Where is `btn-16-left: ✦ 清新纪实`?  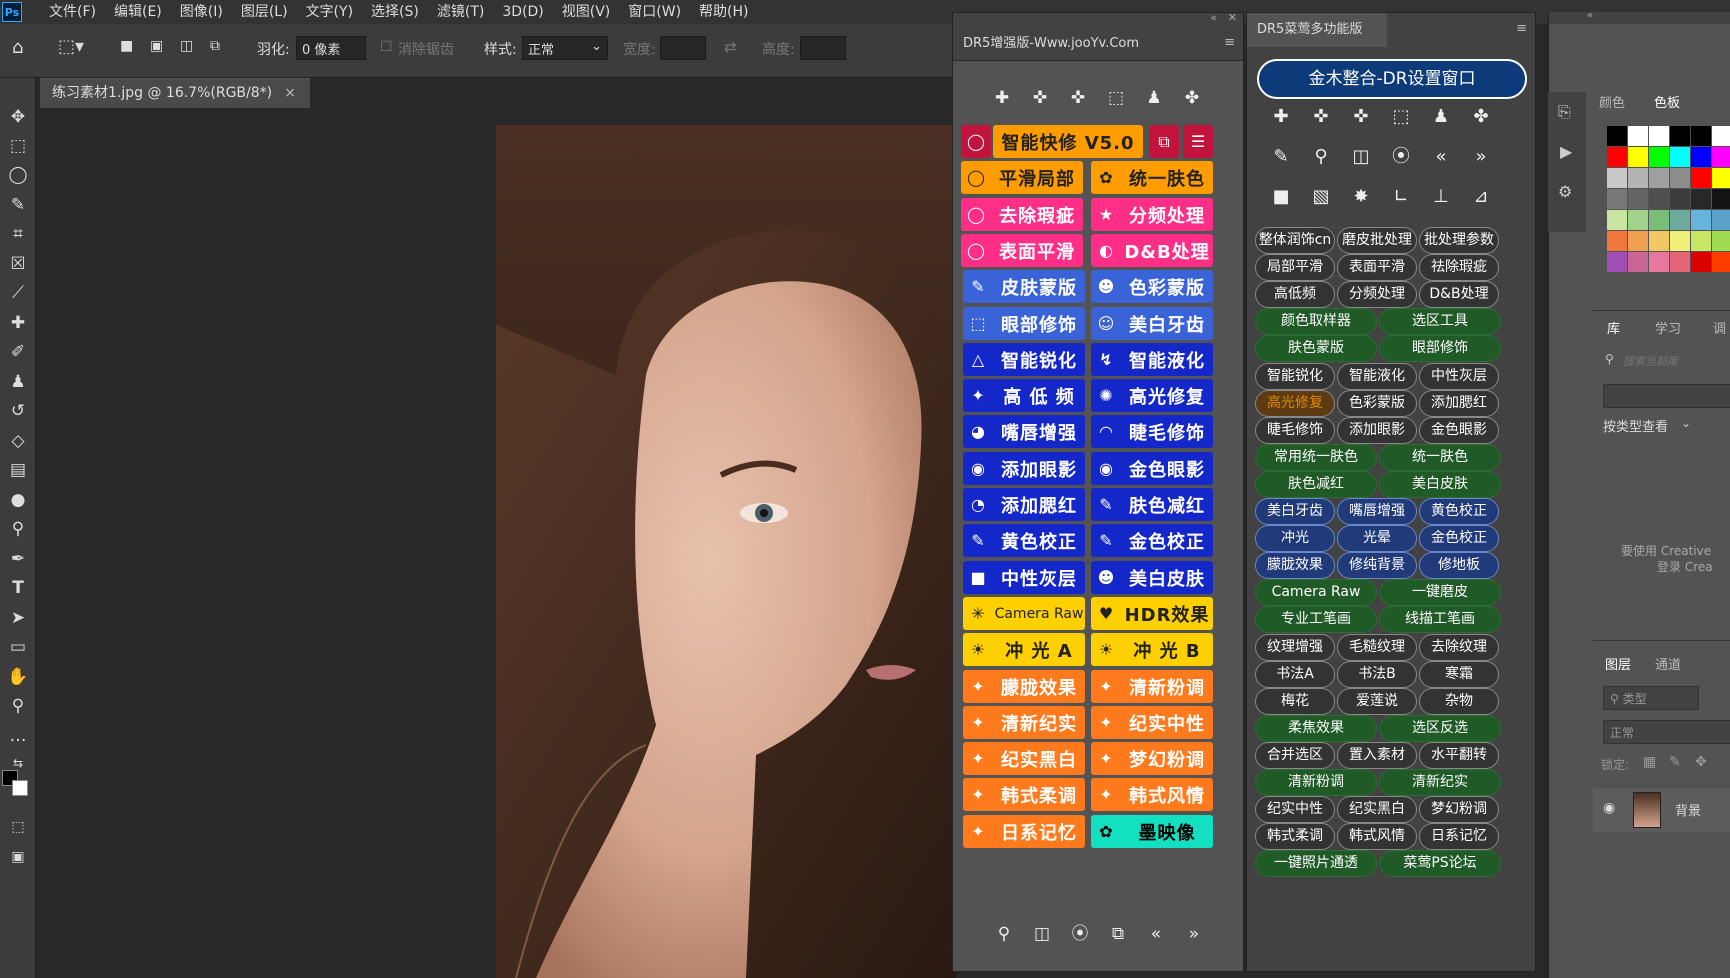
btn-16-left: ✦ 清新纪实 is located at coordinates (1024, 722).